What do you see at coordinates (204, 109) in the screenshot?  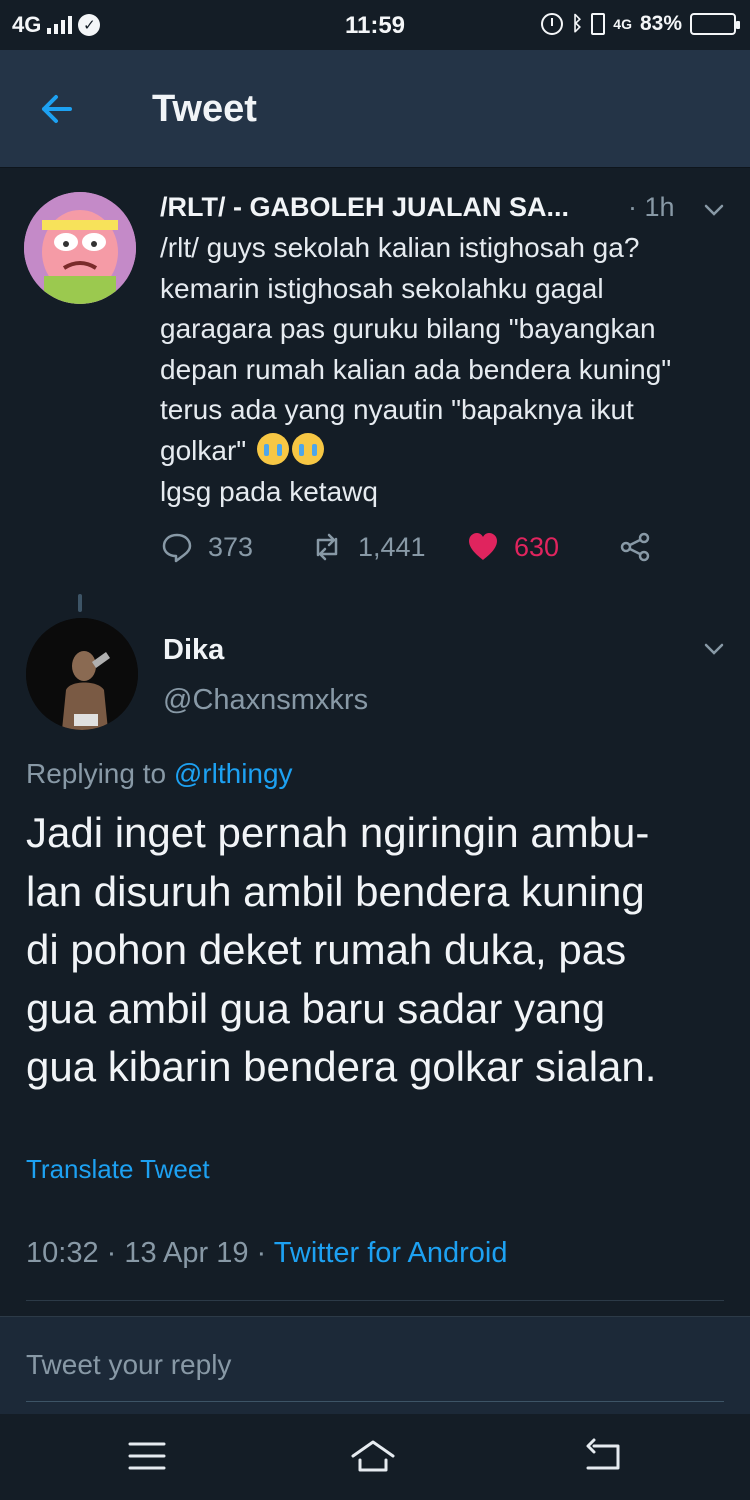 I see `page-title: Tweet` at bounding box center [204, 109].